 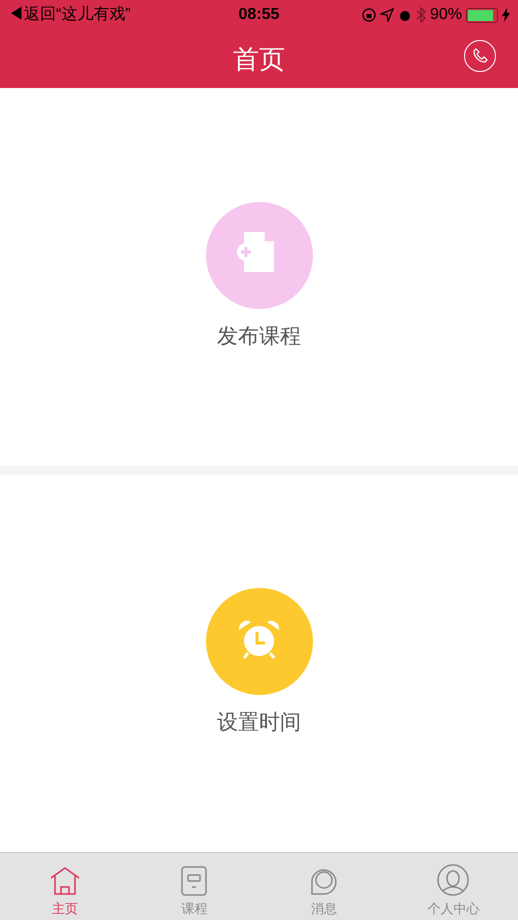 I want to click on action-label: 设置时间, so click(x=259, y=723).